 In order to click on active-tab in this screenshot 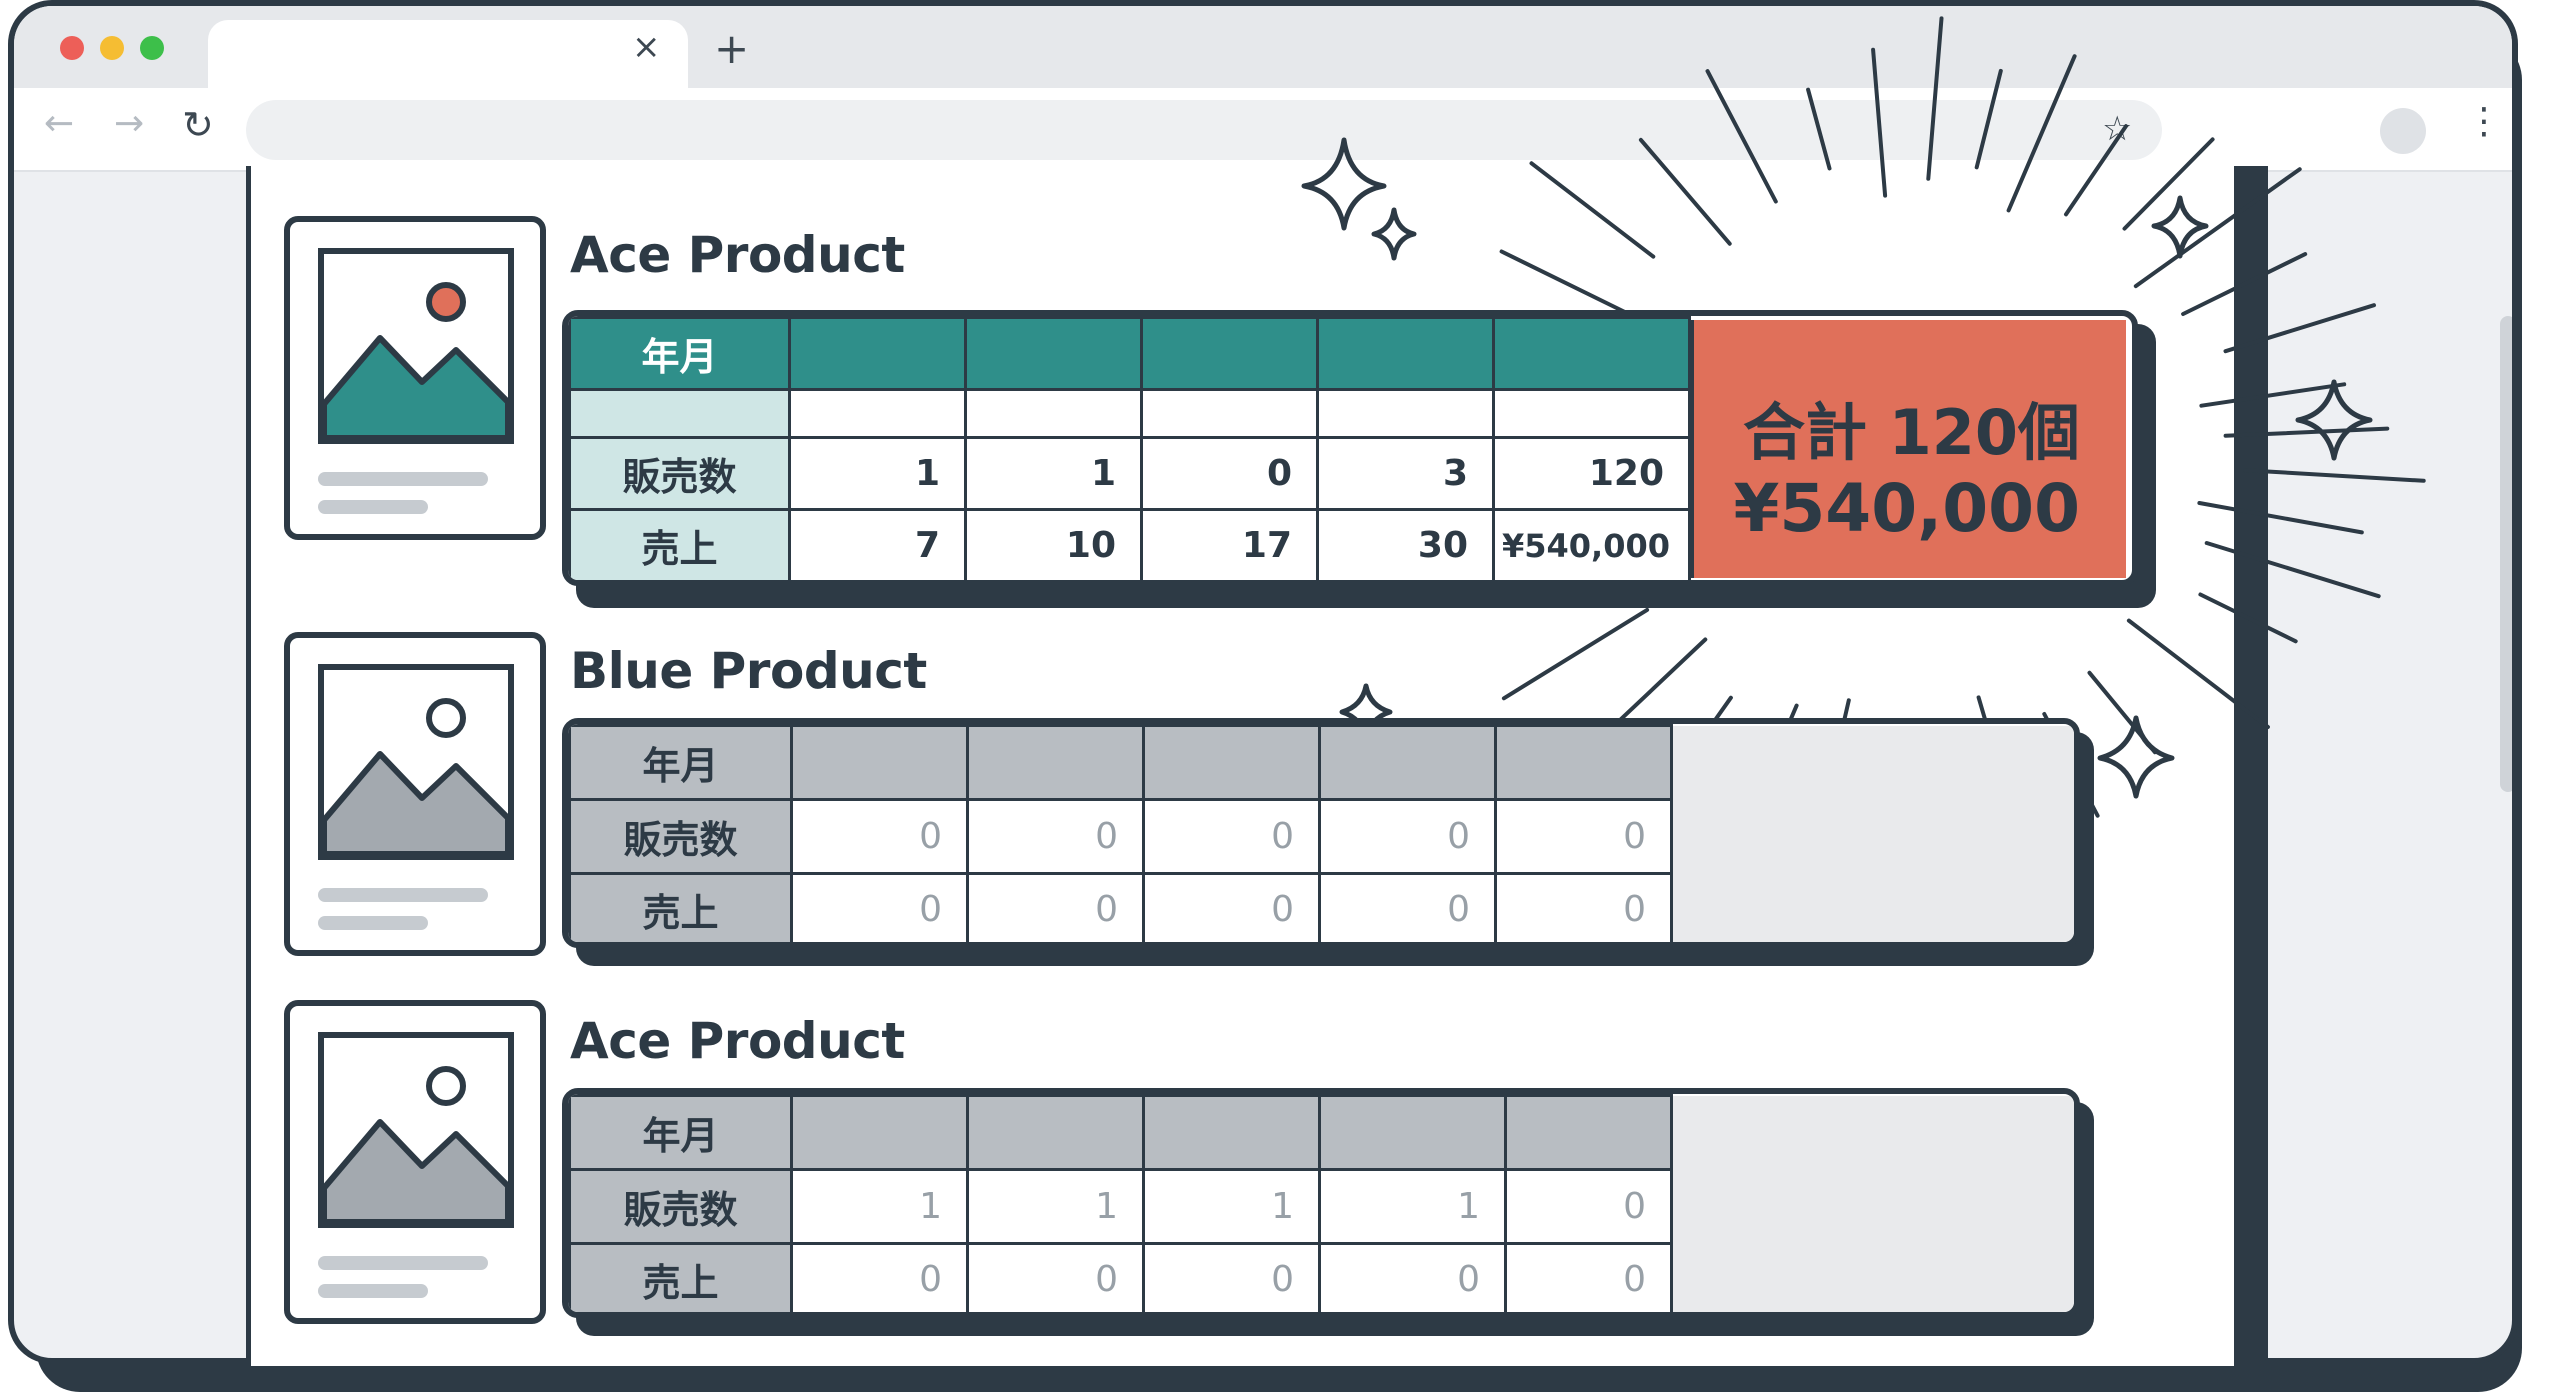, I will do `click(448, 55)`.